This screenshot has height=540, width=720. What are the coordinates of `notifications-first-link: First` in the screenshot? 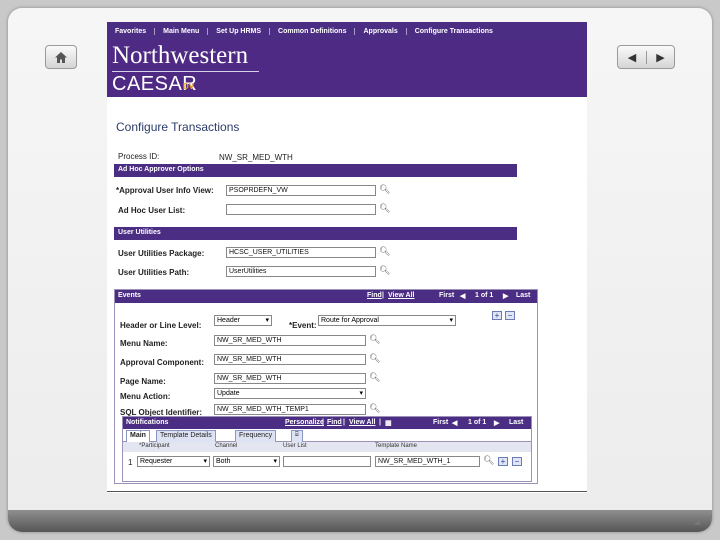 It's located at (440, 422).